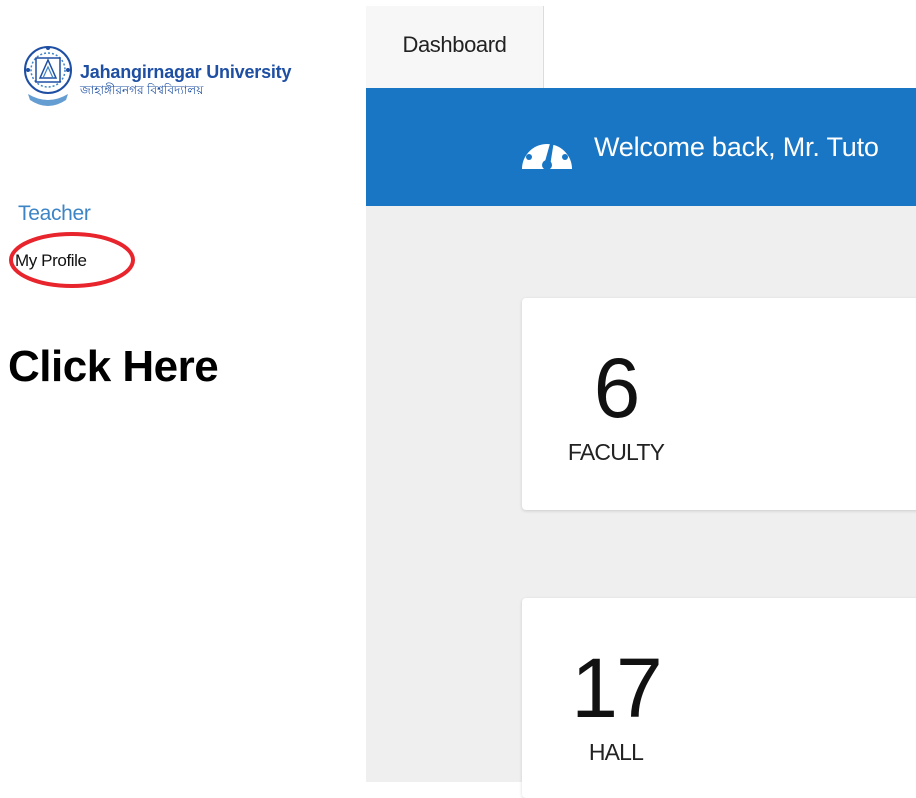 This screenshot has width=916, height=798. What do you see at coordinates (113, 366) in the screenshot?
I see `click-here-annotation: Click Here` at bounding box center [113, 366].